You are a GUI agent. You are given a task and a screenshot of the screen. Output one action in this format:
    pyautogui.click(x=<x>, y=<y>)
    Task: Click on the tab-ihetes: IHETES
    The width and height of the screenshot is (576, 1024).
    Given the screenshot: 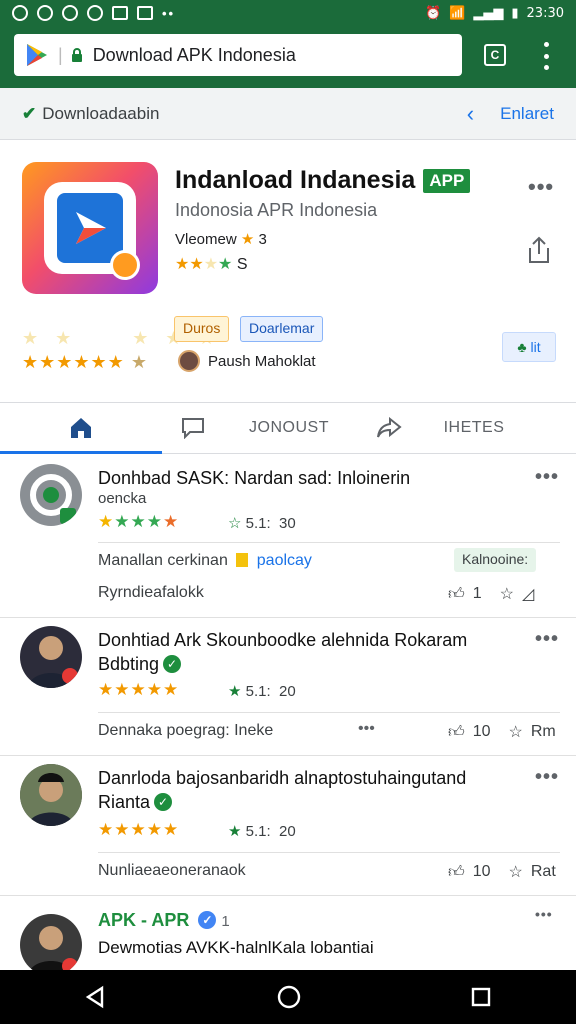 What is the action you would take?
    pyautogui.click(x=474, y=428)
    